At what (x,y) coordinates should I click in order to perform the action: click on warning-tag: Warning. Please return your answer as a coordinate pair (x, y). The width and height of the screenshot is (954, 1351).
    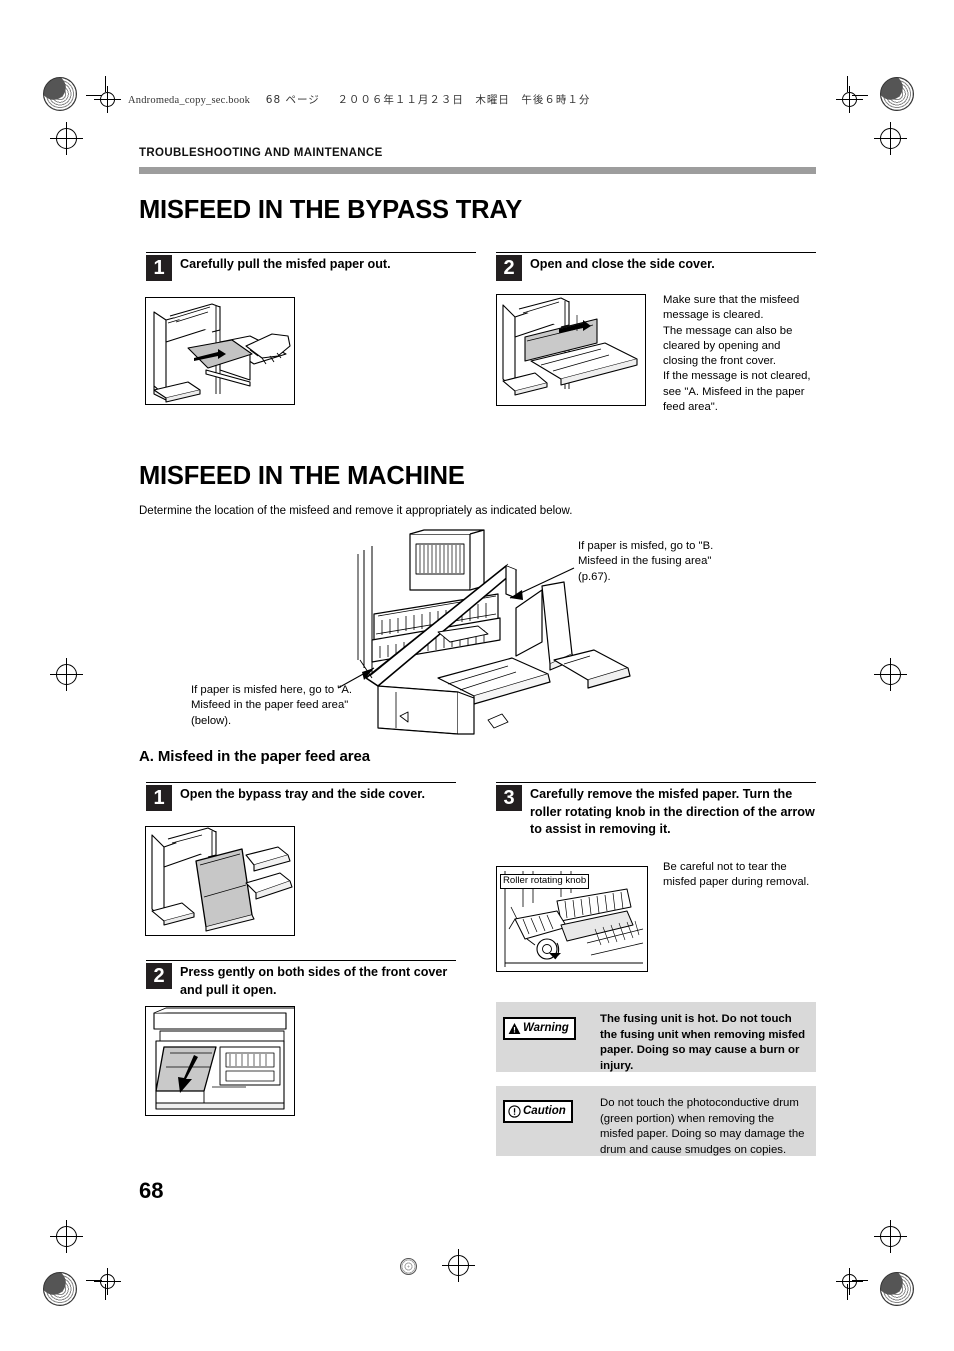
    Looking at the image, I should click on (539, 1028).